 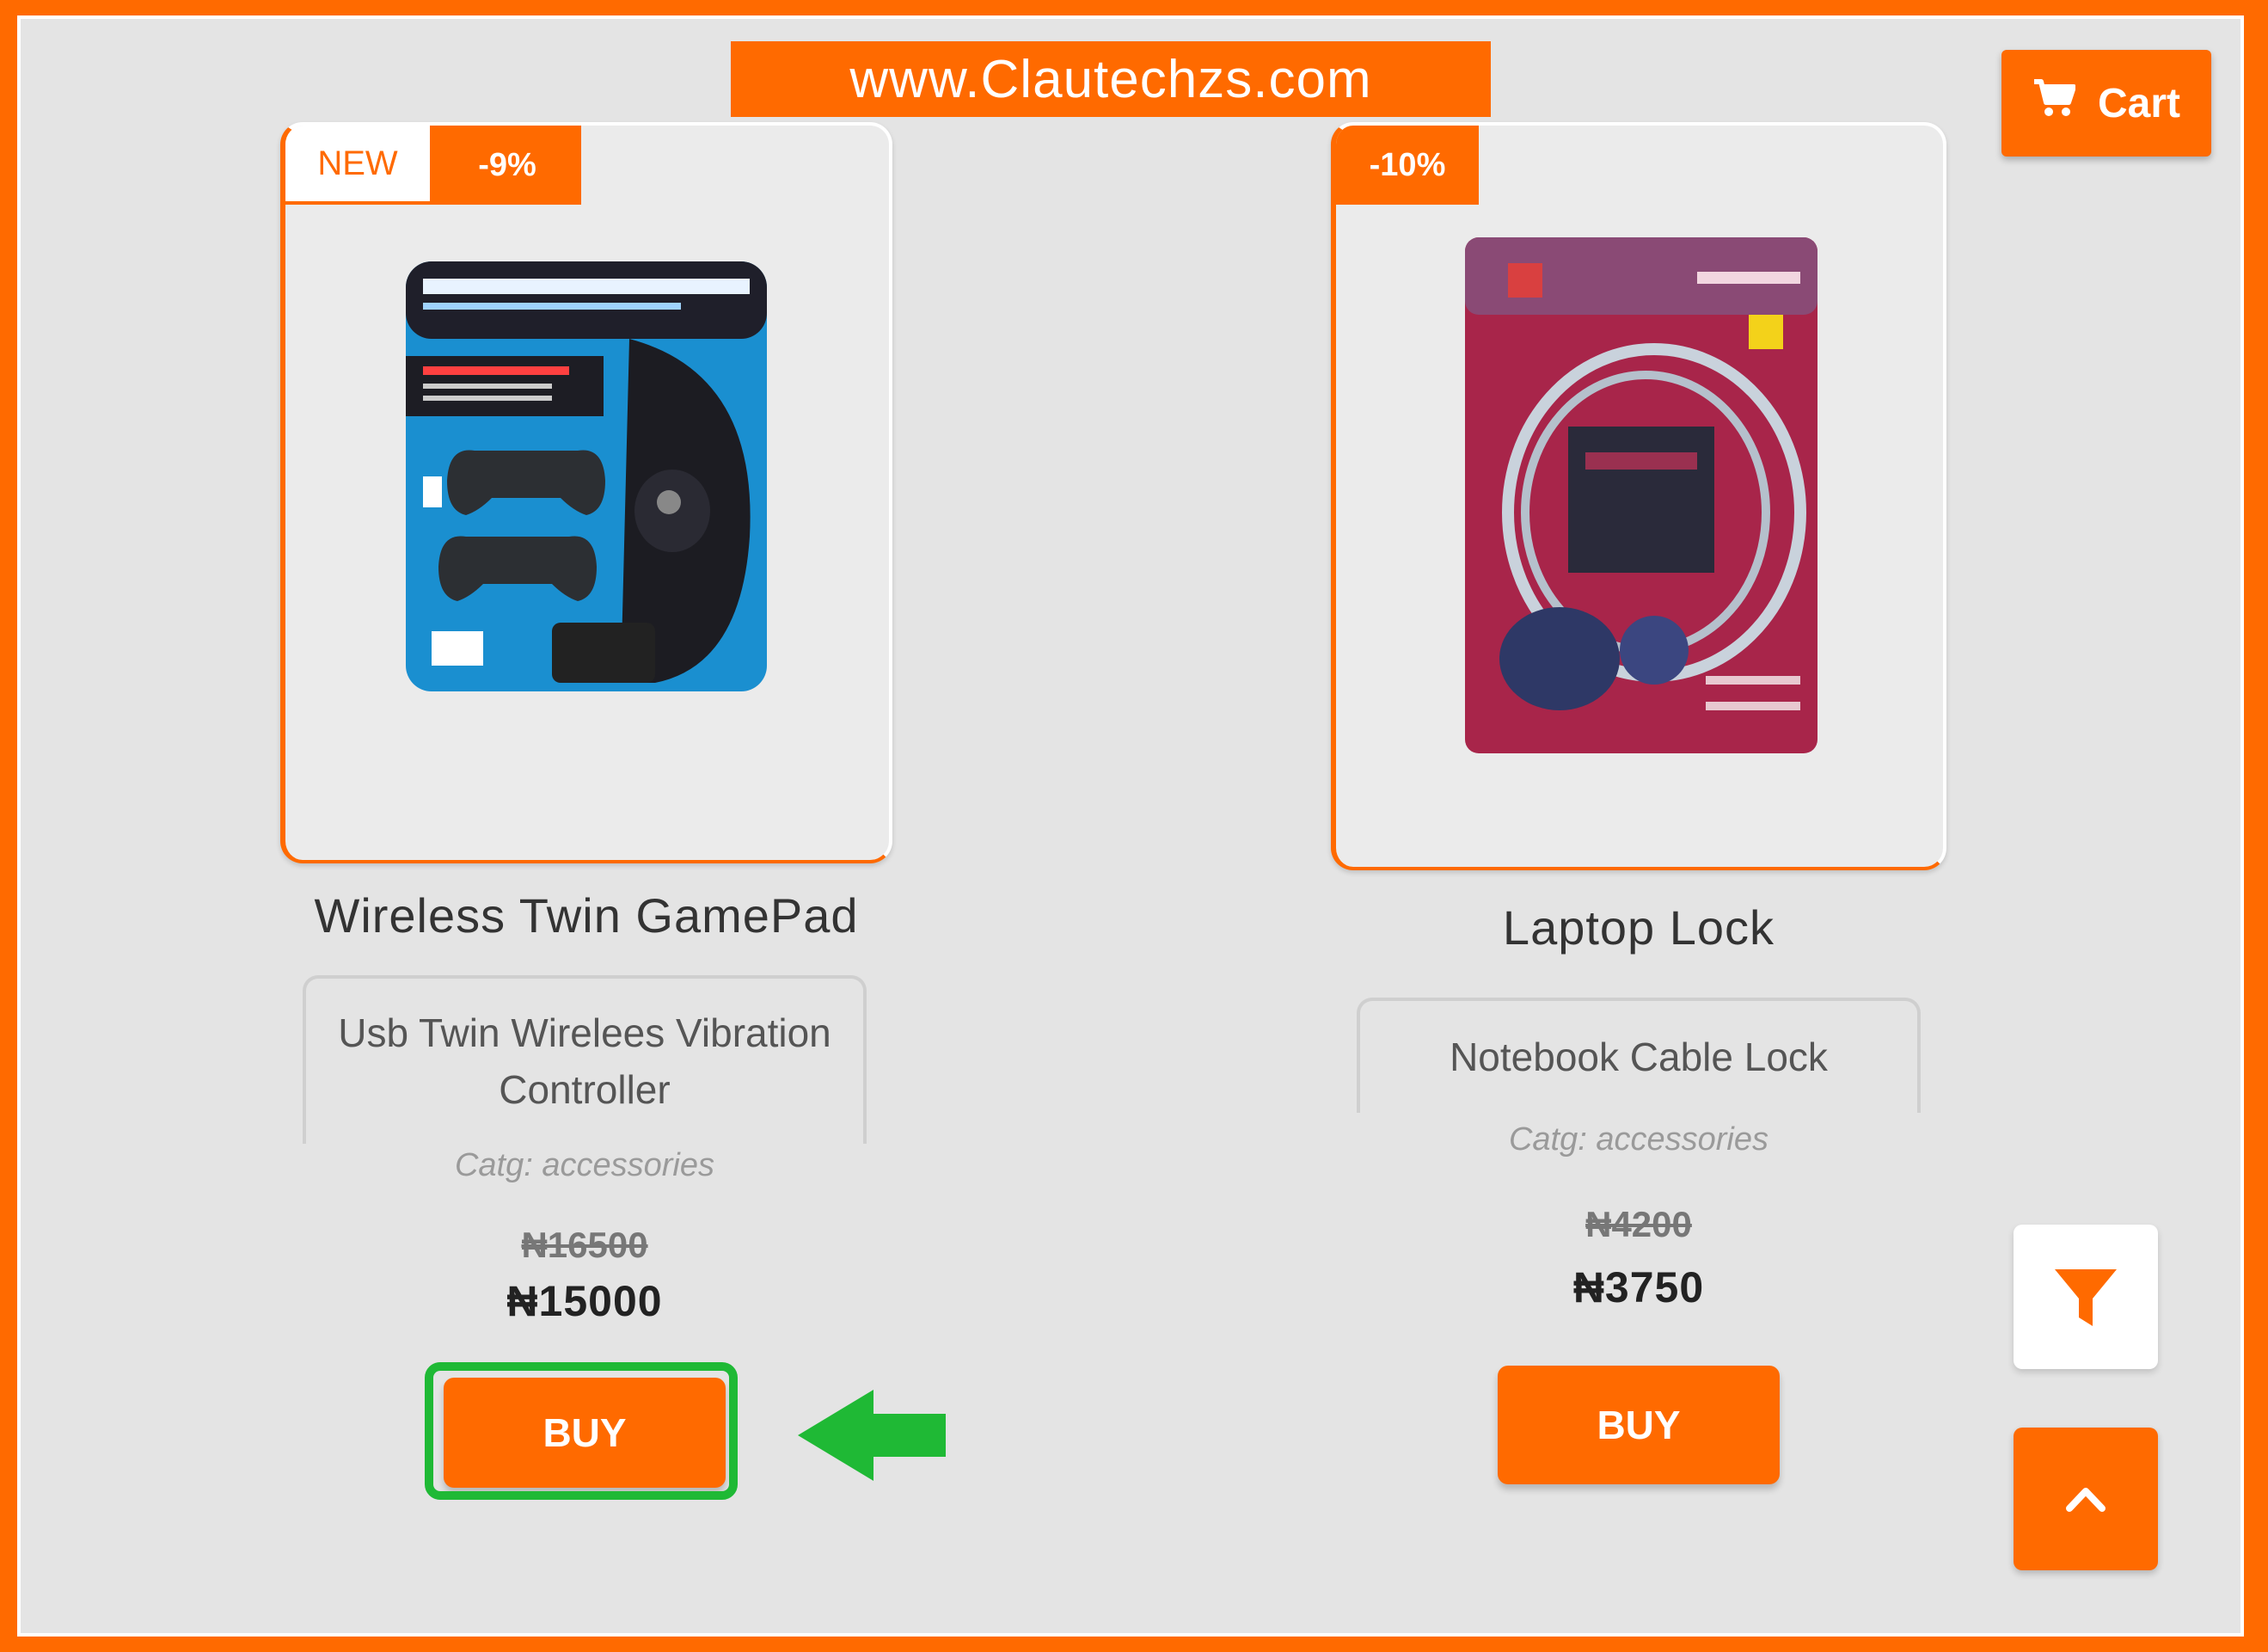 I want to click on discount-badge: -10%, so click(x=1407, y=165).